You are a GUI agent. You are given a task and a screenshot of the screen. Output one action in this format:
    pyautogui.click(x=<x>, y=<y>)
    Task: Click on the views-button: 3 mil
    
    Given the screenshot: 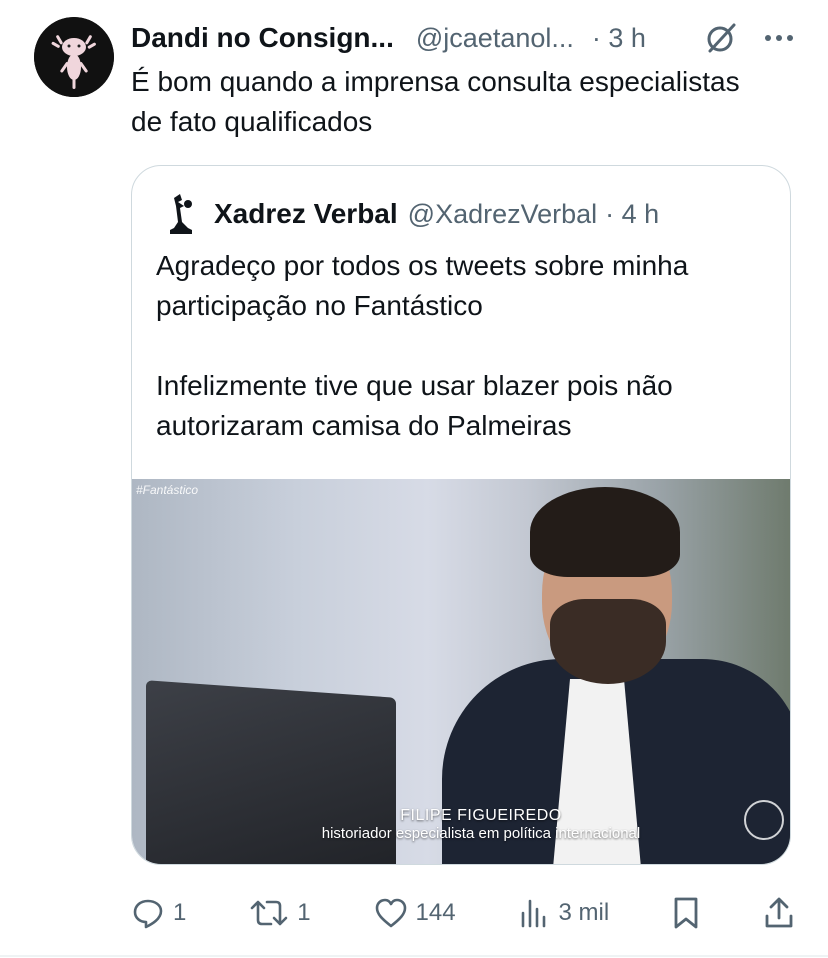 What is the action you would take?
    pyautogui.click(x=563, y=913)
    